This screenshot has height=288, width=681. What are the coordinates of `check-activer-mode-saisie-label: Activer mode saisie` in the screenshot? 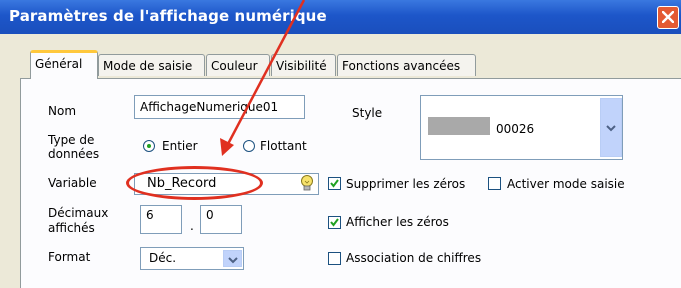 It's located at (566, 184).